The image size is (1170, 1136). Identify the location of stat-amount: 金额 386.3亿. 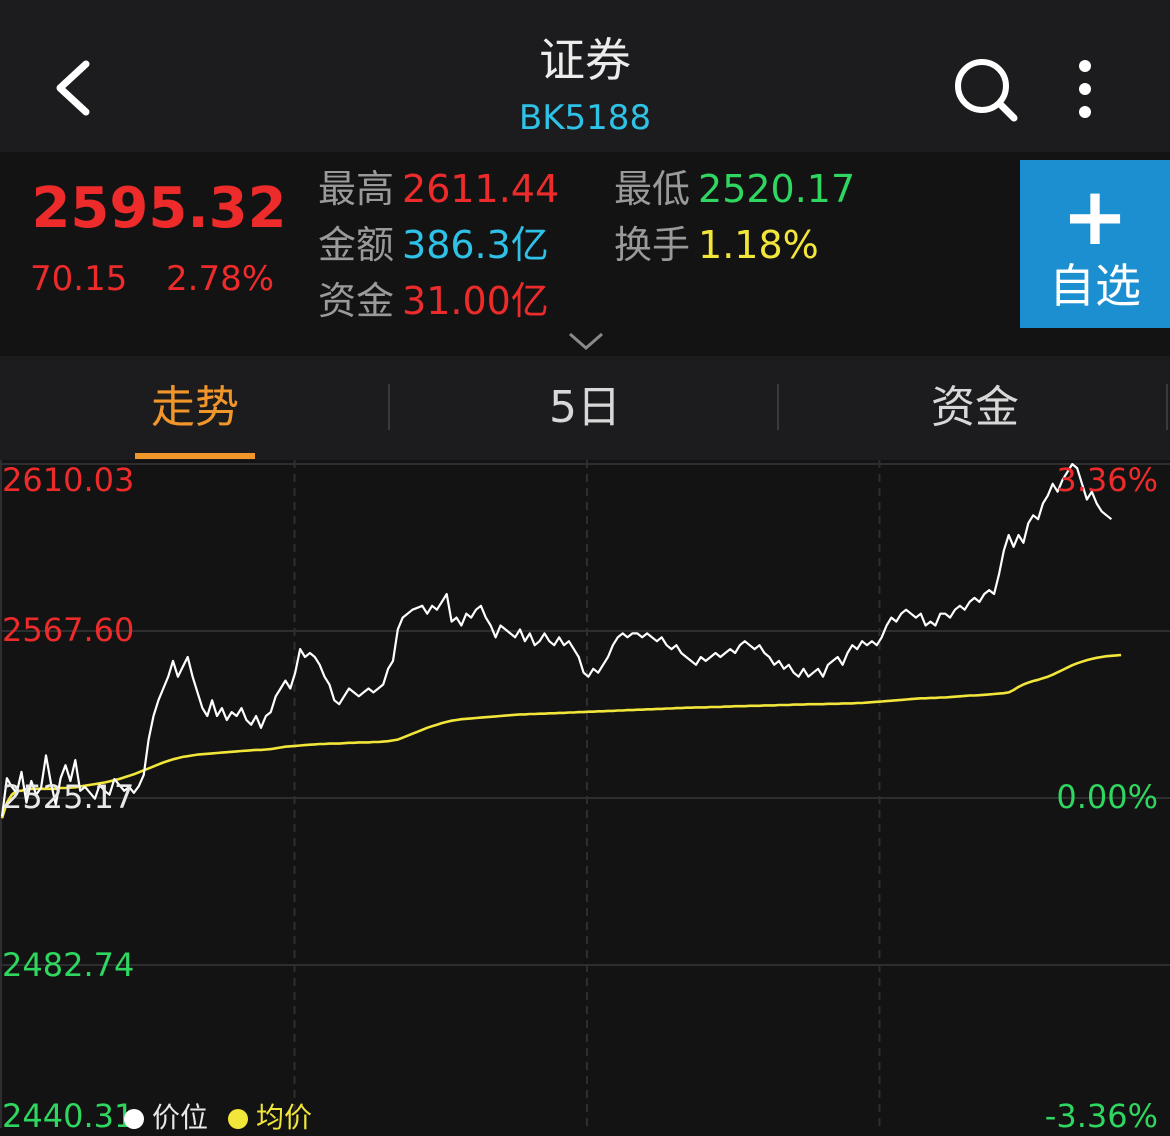
(433, 245).